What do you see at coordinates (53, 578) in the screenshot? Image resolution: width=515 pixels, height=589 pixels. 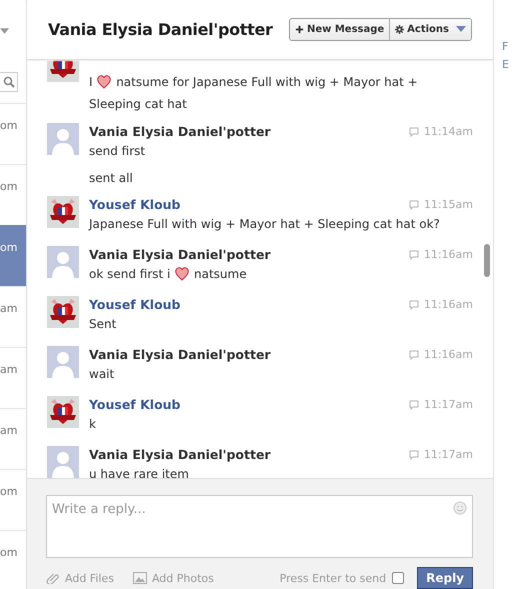 I see `paperclip-icon` at bounding box center [53, 578].